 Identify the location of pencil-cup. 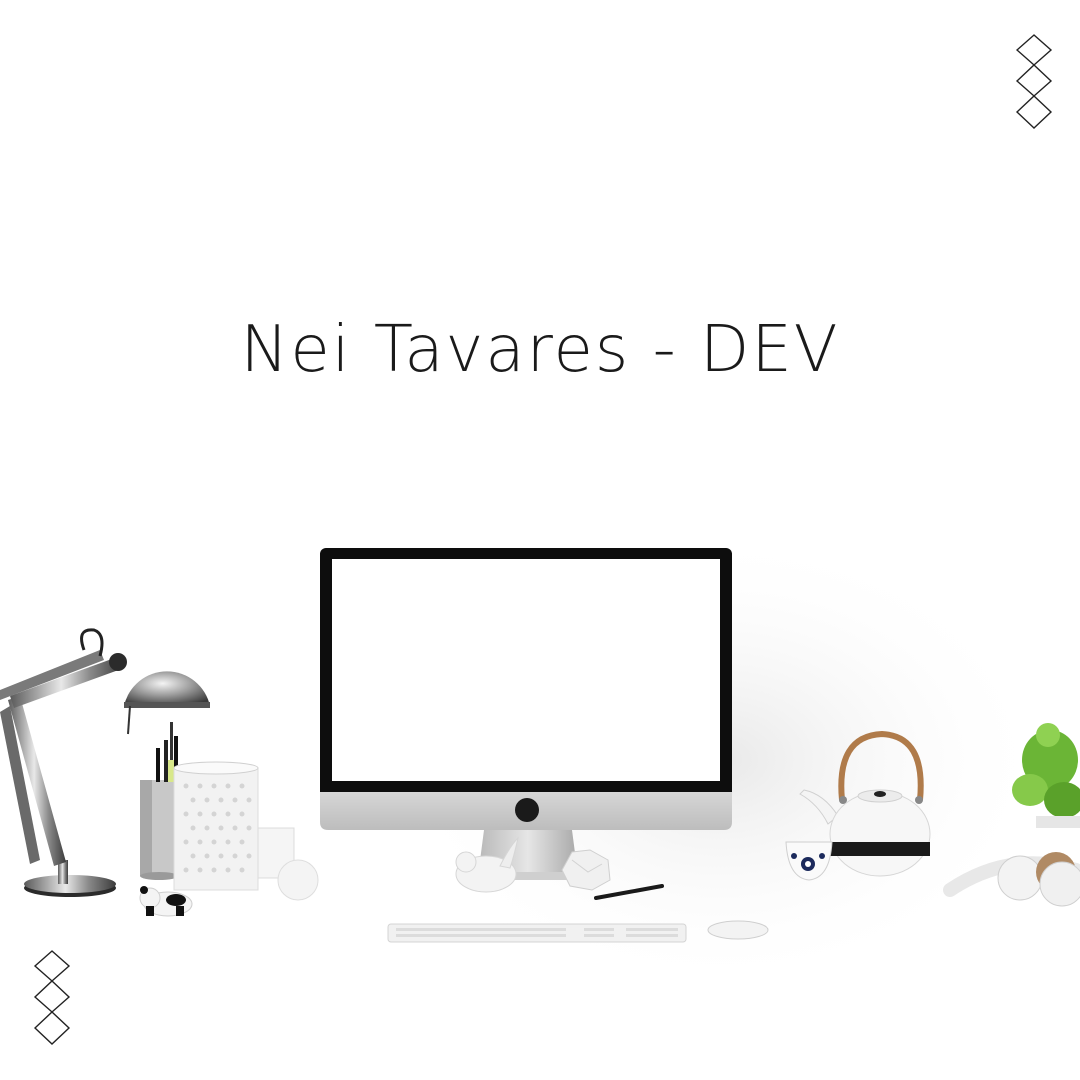
(159, 801).